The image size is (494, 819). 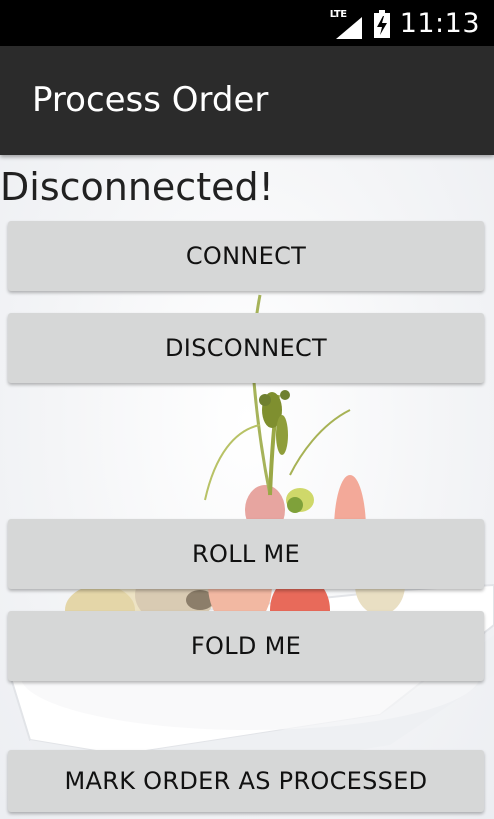 What do you see at coordinates (347, 24) in the screenshot?
I see `signal-icon: LTE` at bounding box center [347, 24].